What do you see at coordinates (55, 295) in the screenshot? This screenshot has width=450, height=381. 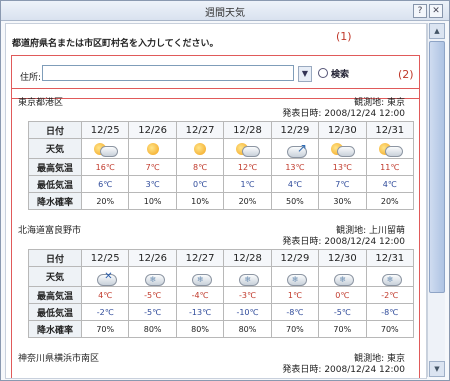 I see `row-header-high: 最高気温` at bounding box center [55, 295].